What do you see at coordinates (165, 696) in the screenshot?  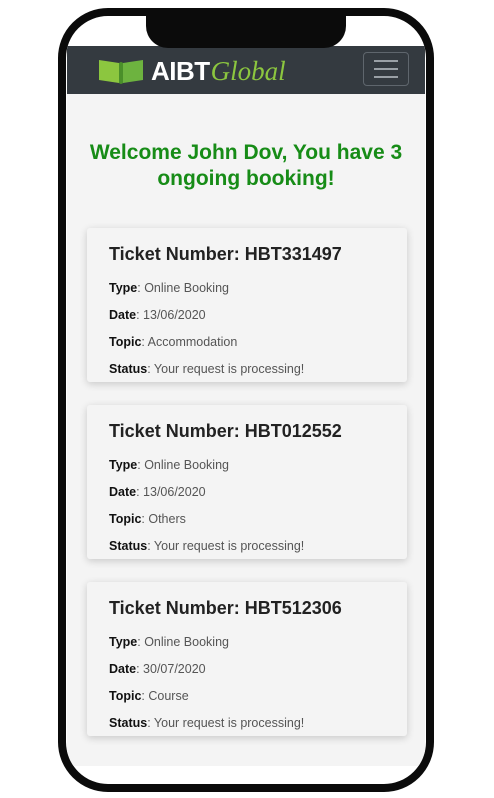 I see `topic-value: : Course` at bounding box center [165, 696].